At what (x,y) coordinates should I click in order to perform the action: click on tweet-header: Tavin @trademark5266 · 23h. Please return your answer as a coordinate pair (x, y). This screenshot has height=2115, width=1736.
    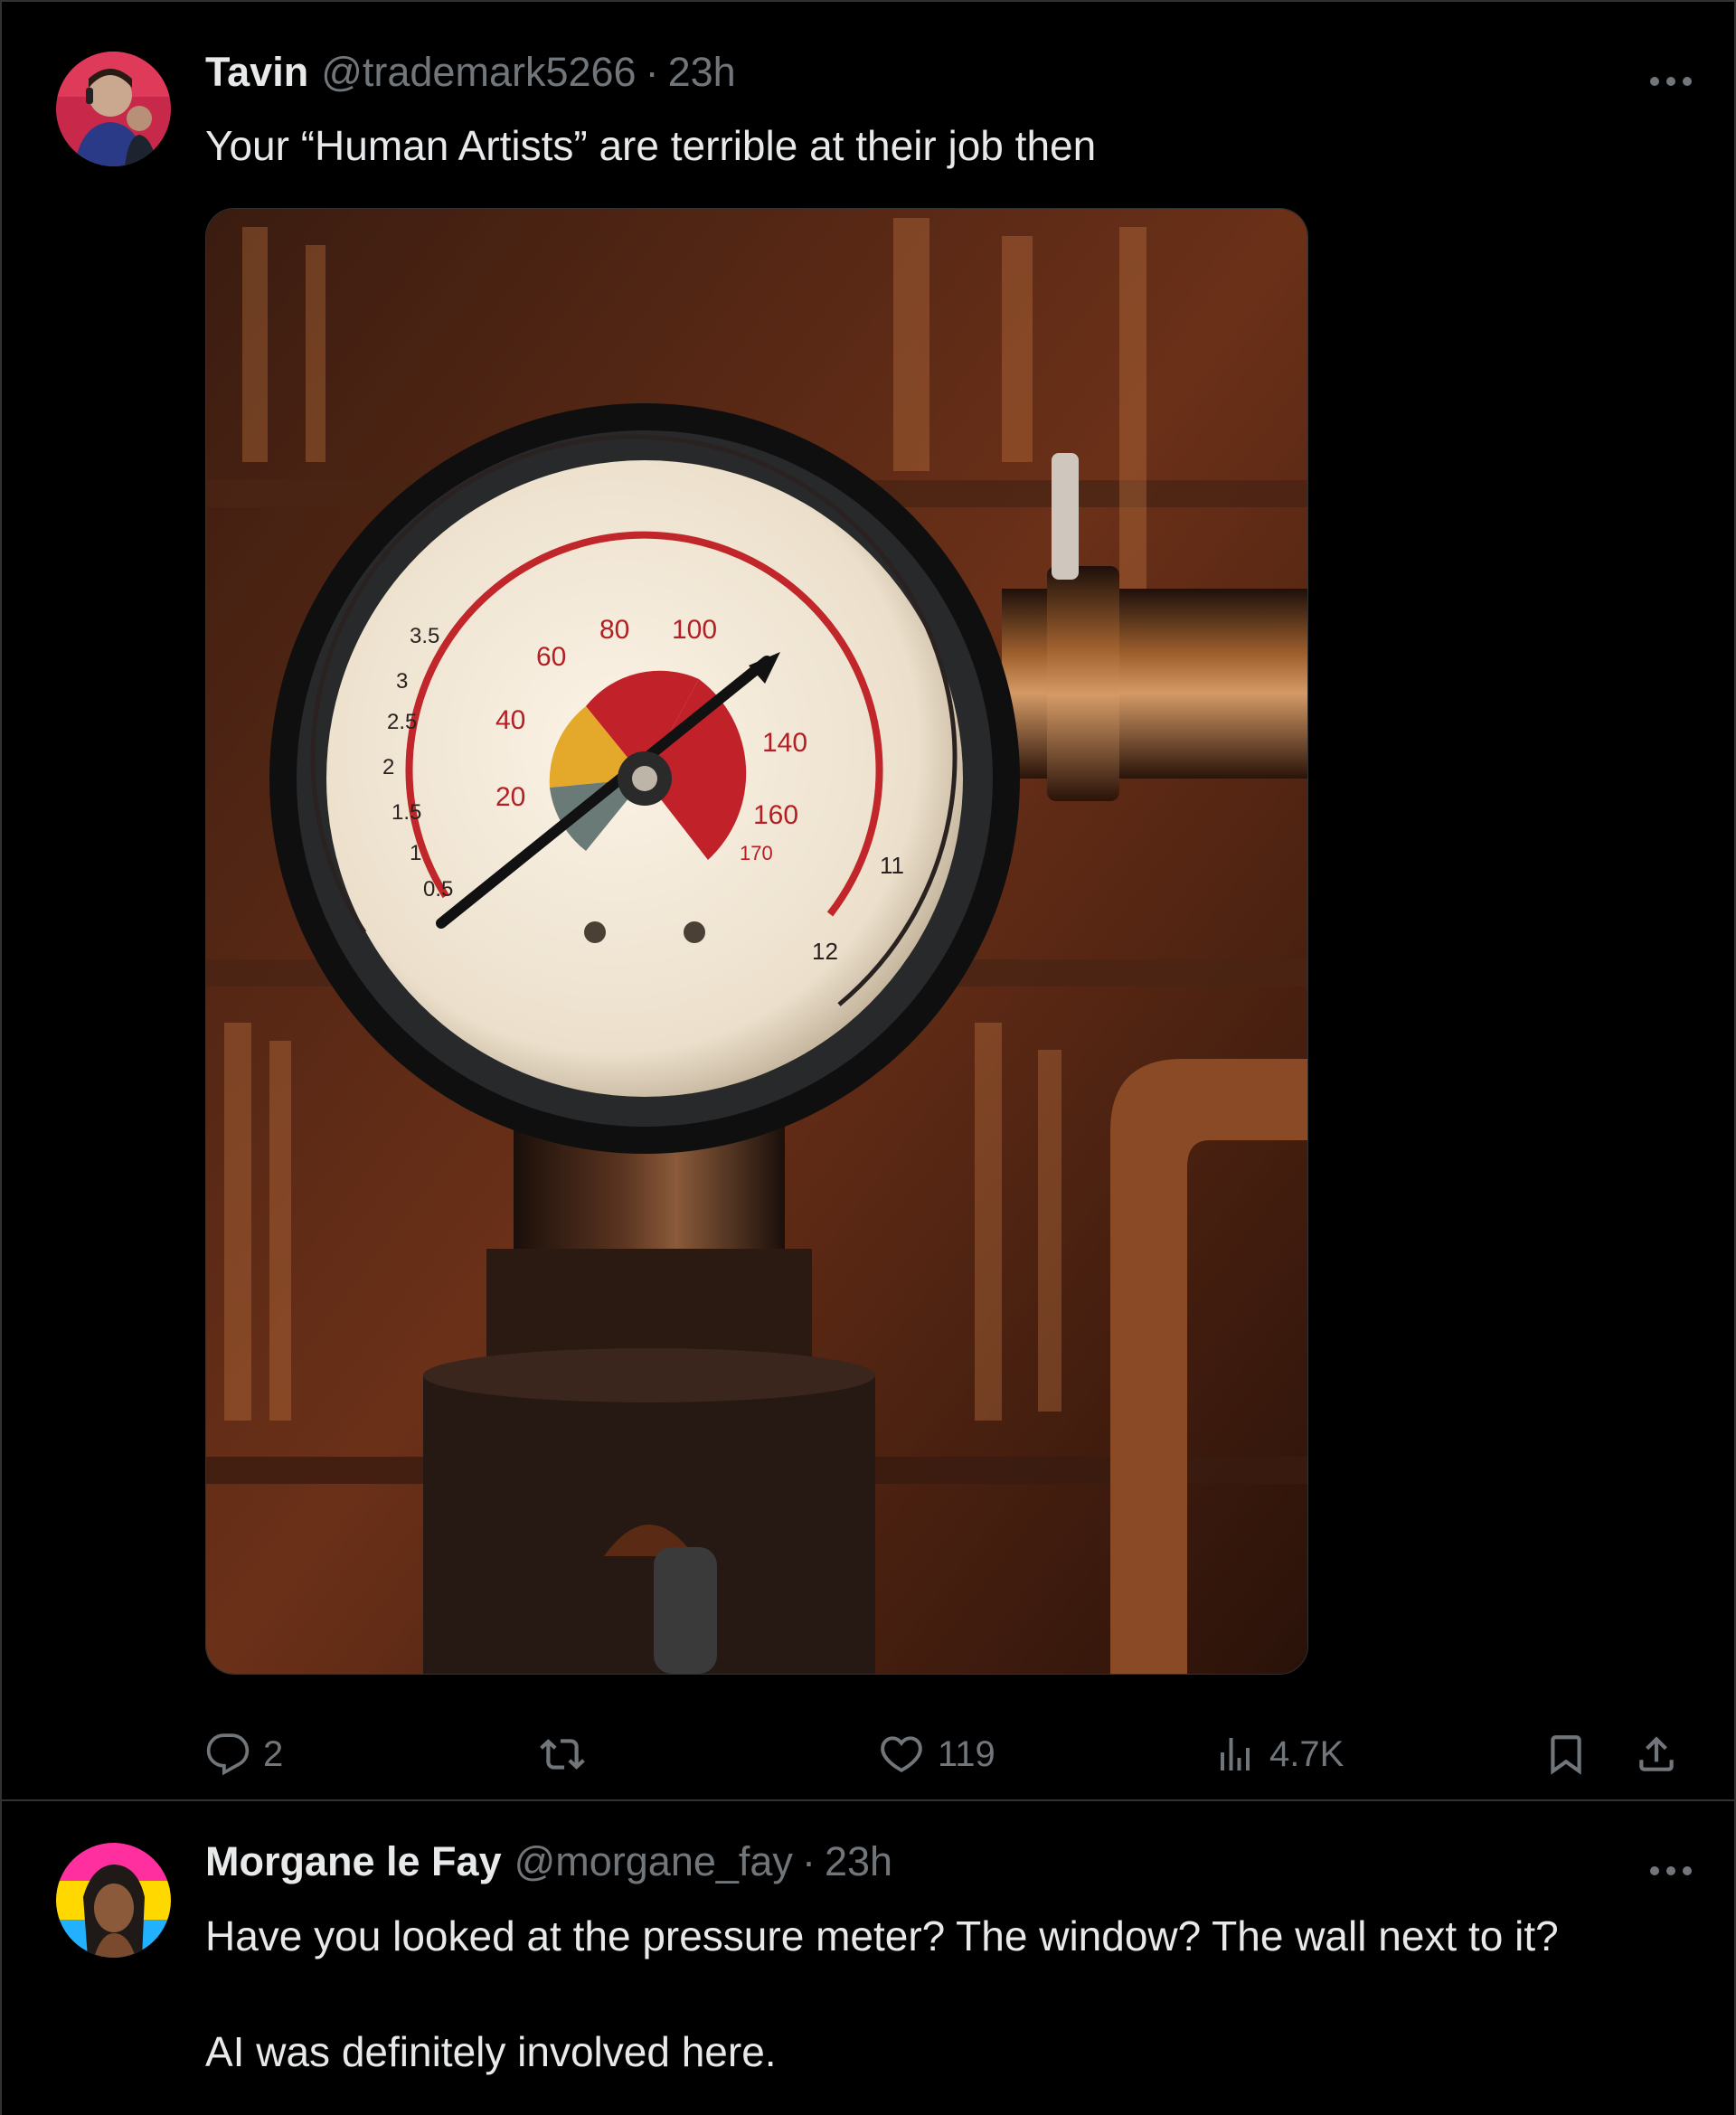
    Looking at the image, I should click on (470, 72).